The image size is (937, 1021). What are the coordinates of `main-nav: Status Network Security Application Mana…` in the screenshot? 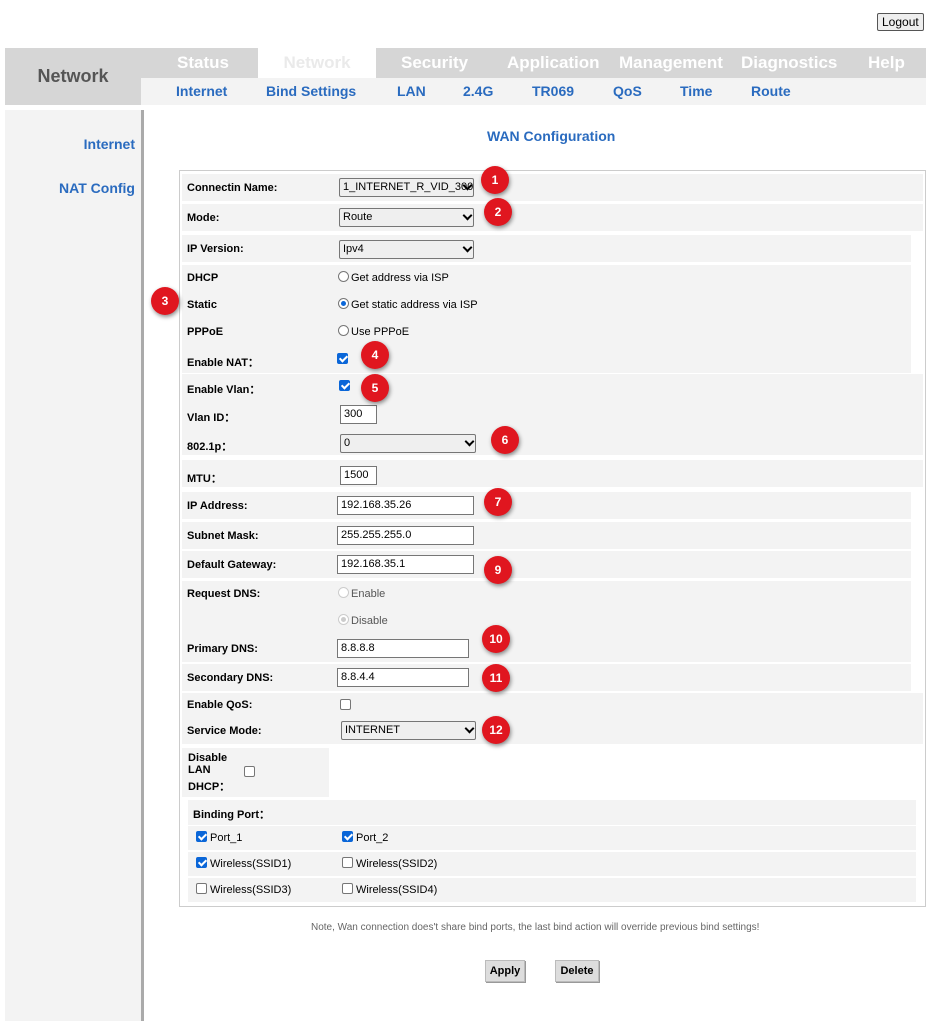 It's located at (533, 63).